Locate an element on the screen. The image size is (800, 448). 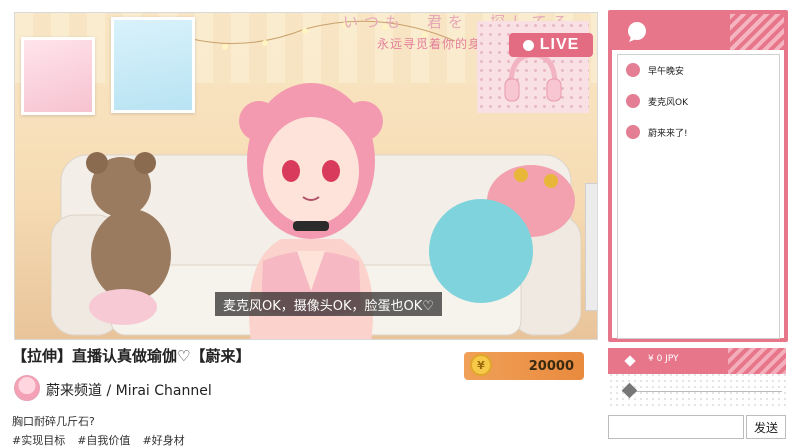
tag-item: #实现目标 is located at coordinates (38, 440).